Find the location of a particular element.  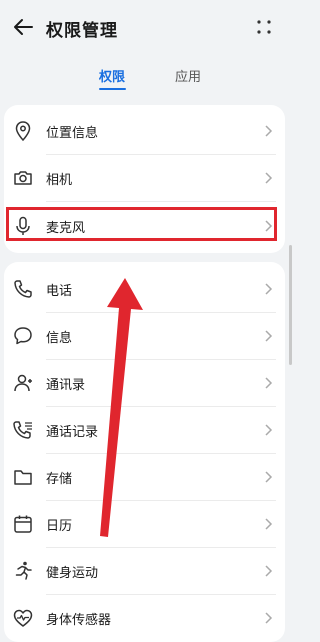

permission-row-messages: 信息 is located at coordinates (144, 336).